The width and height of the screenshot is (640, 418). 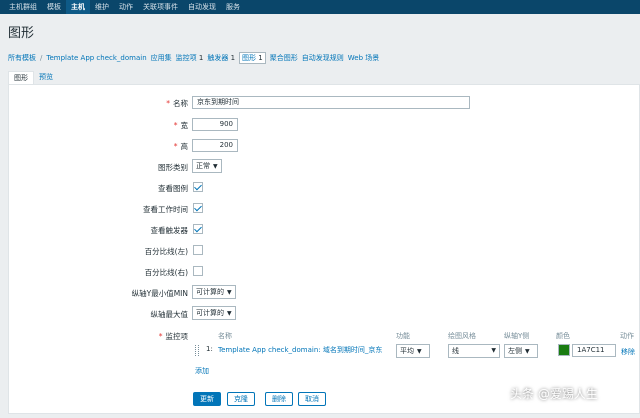 I want to click on breadcrumb-items-count: 1, so click(x=201, y=58).